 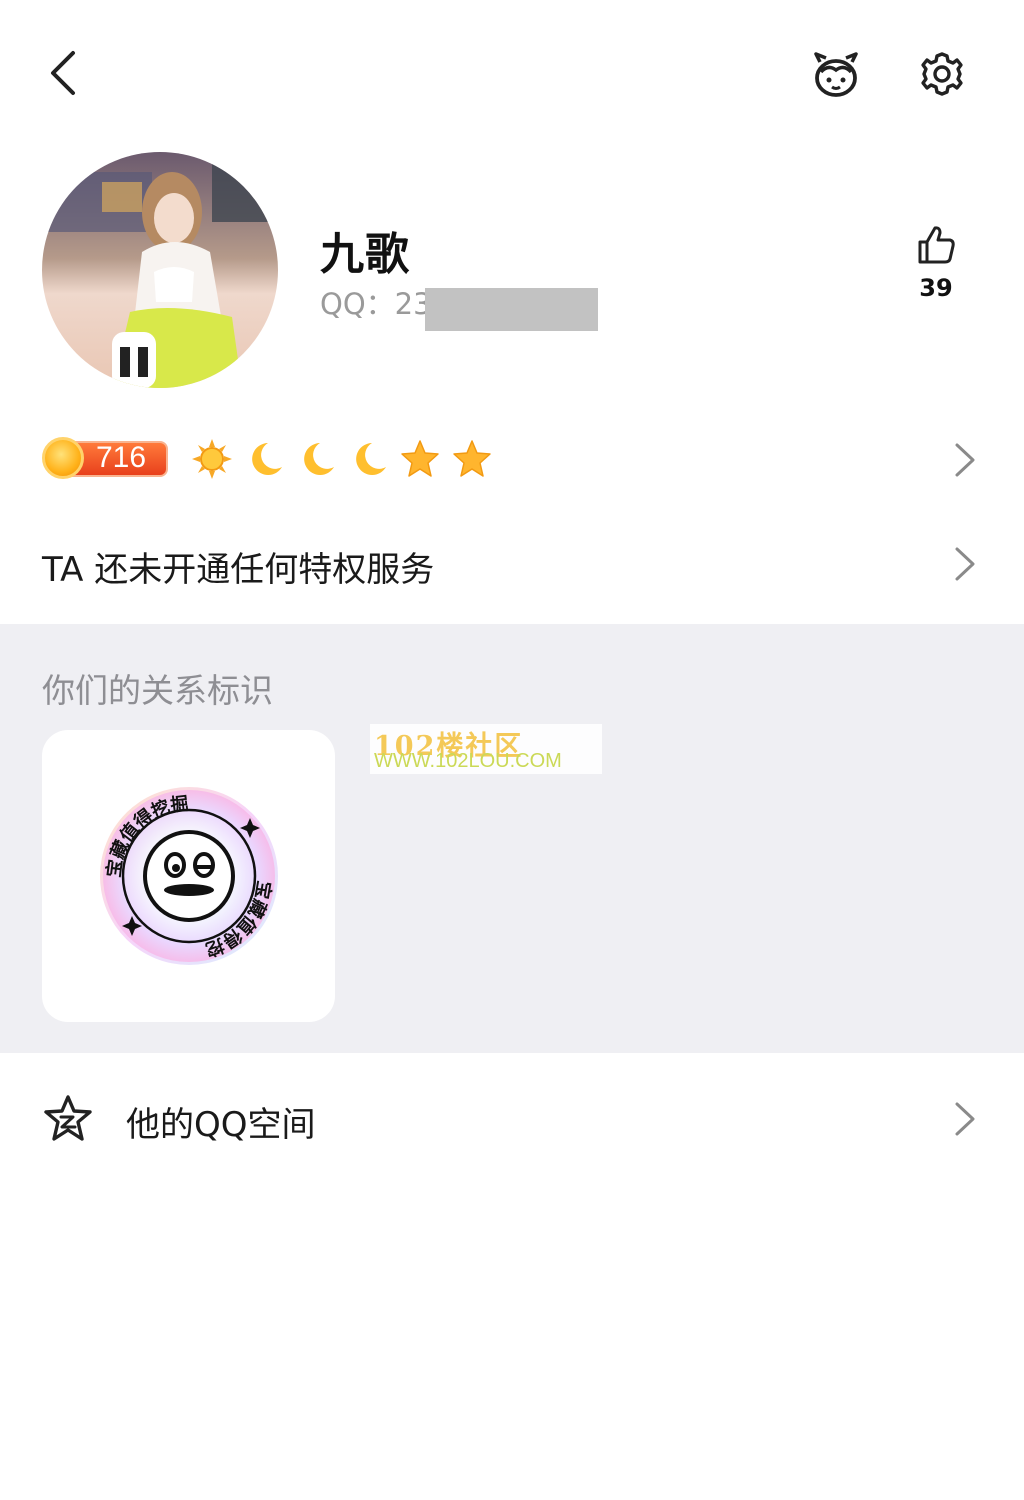 I want to click on chevron-left-icon, so click(x=63, y=73).